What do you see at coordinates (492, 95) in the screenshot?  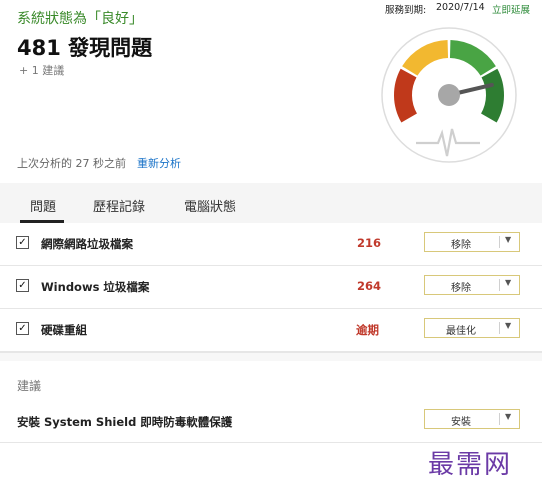 I see `gauge-segment-dark-green` at bounding box center [492, 95].